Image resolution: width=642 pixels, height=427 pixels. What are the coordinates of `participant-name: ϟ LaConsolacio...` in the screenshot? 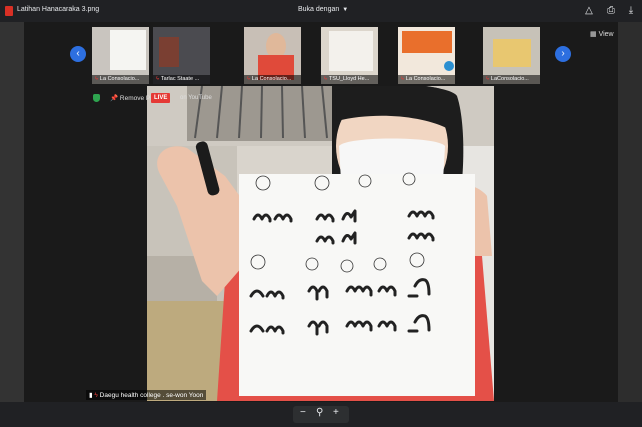 It's located at (511, 79).